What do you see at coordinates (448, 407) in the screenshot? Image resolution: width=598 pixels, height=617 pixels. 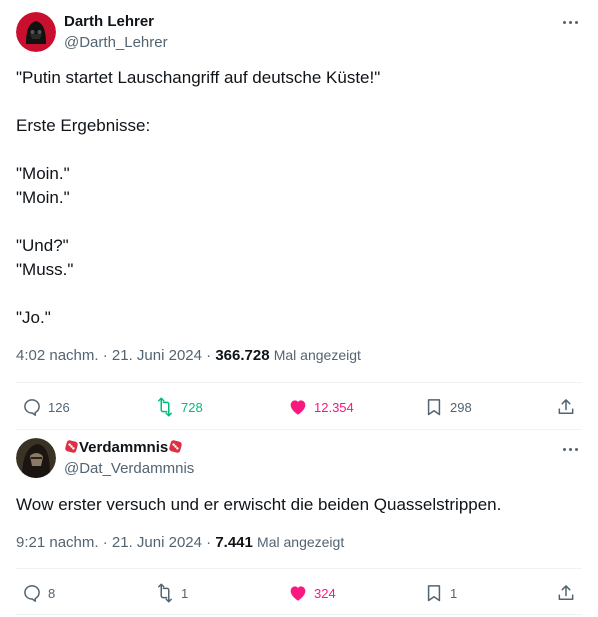 I see `bookmark-button: 298` at bounding box center [448, 407].